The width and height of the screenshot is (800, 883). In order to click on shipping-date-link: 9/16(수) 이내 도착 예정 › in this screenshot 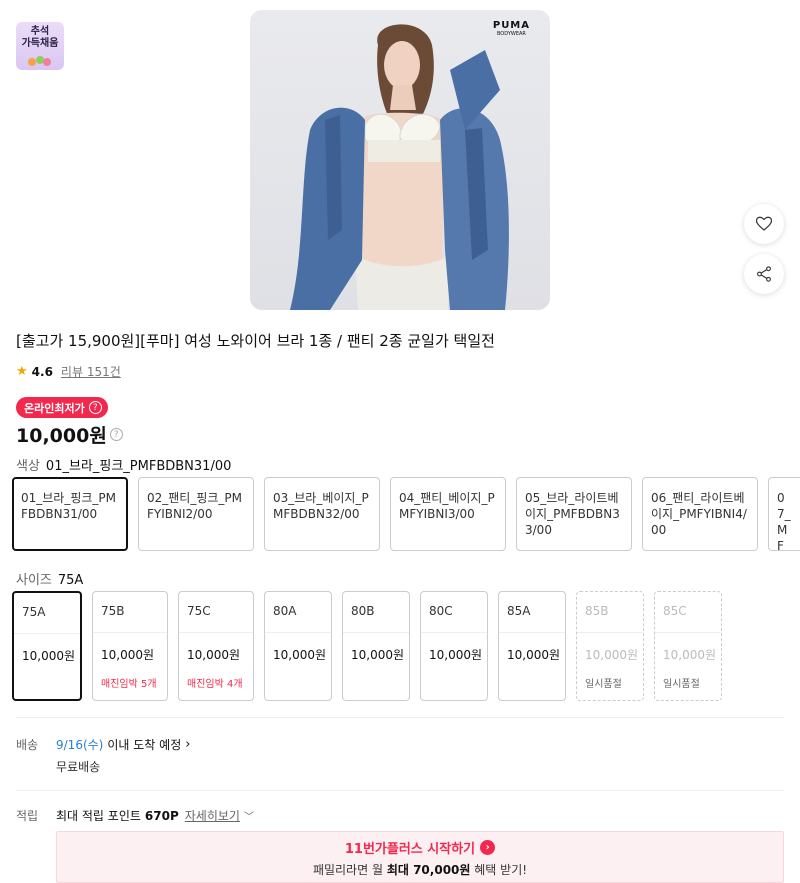, I will do `click(123, 744)`.